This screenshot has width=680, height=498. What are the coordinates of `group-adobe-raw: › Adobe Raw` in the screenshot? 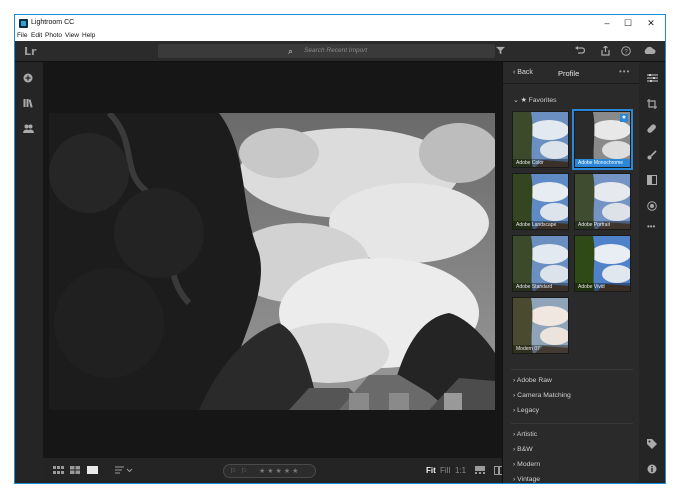 It's located at (532, 380).